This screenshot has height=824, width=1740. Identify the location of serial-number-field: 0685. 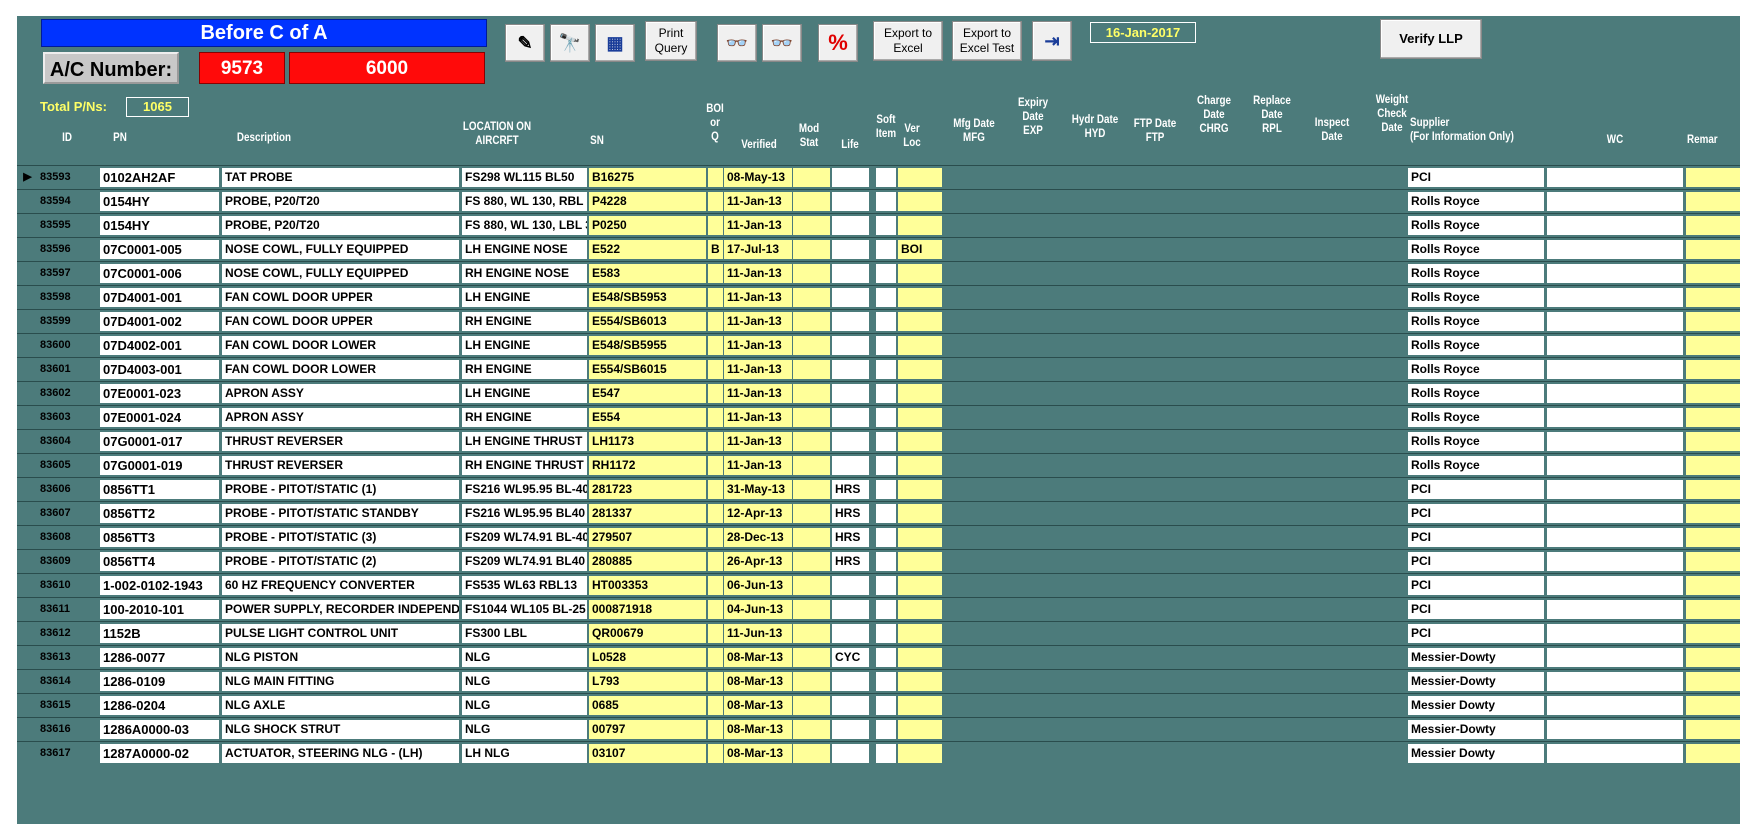
(647, 705).